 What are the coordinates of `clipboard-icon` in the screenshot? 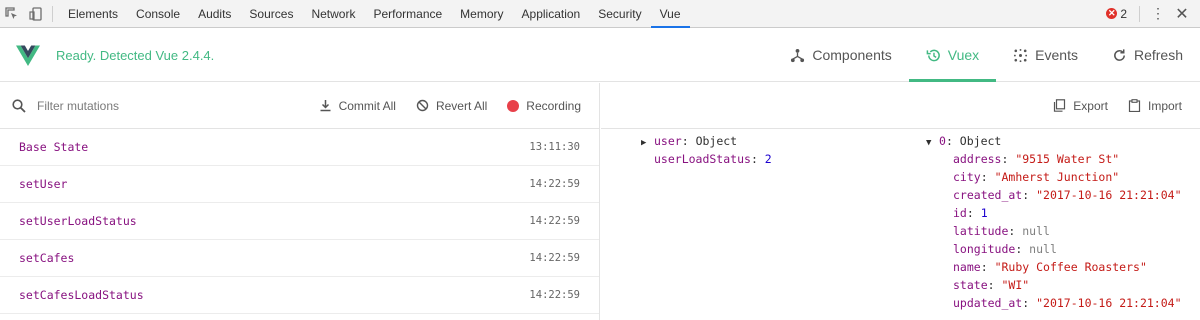 It's located at (1134, 105).